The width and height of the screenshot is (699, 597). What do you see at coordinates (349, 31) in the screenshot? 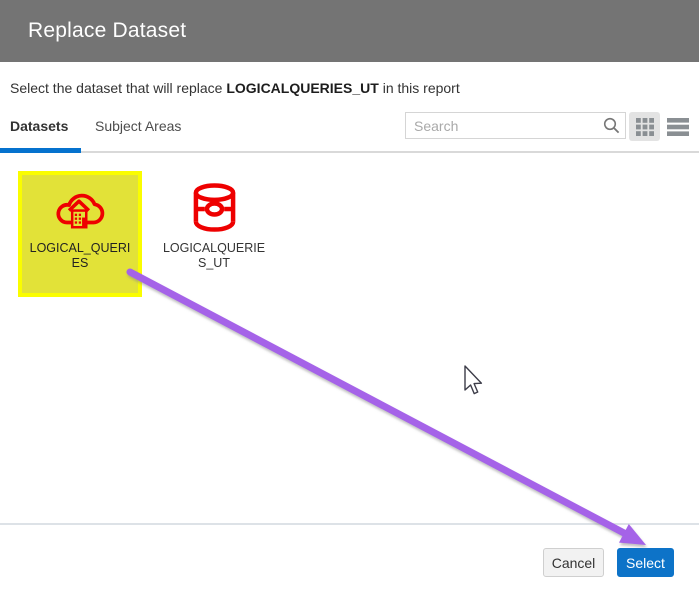
I see `dialog-header: Replace Dataset` at bounding box center [349, 31].